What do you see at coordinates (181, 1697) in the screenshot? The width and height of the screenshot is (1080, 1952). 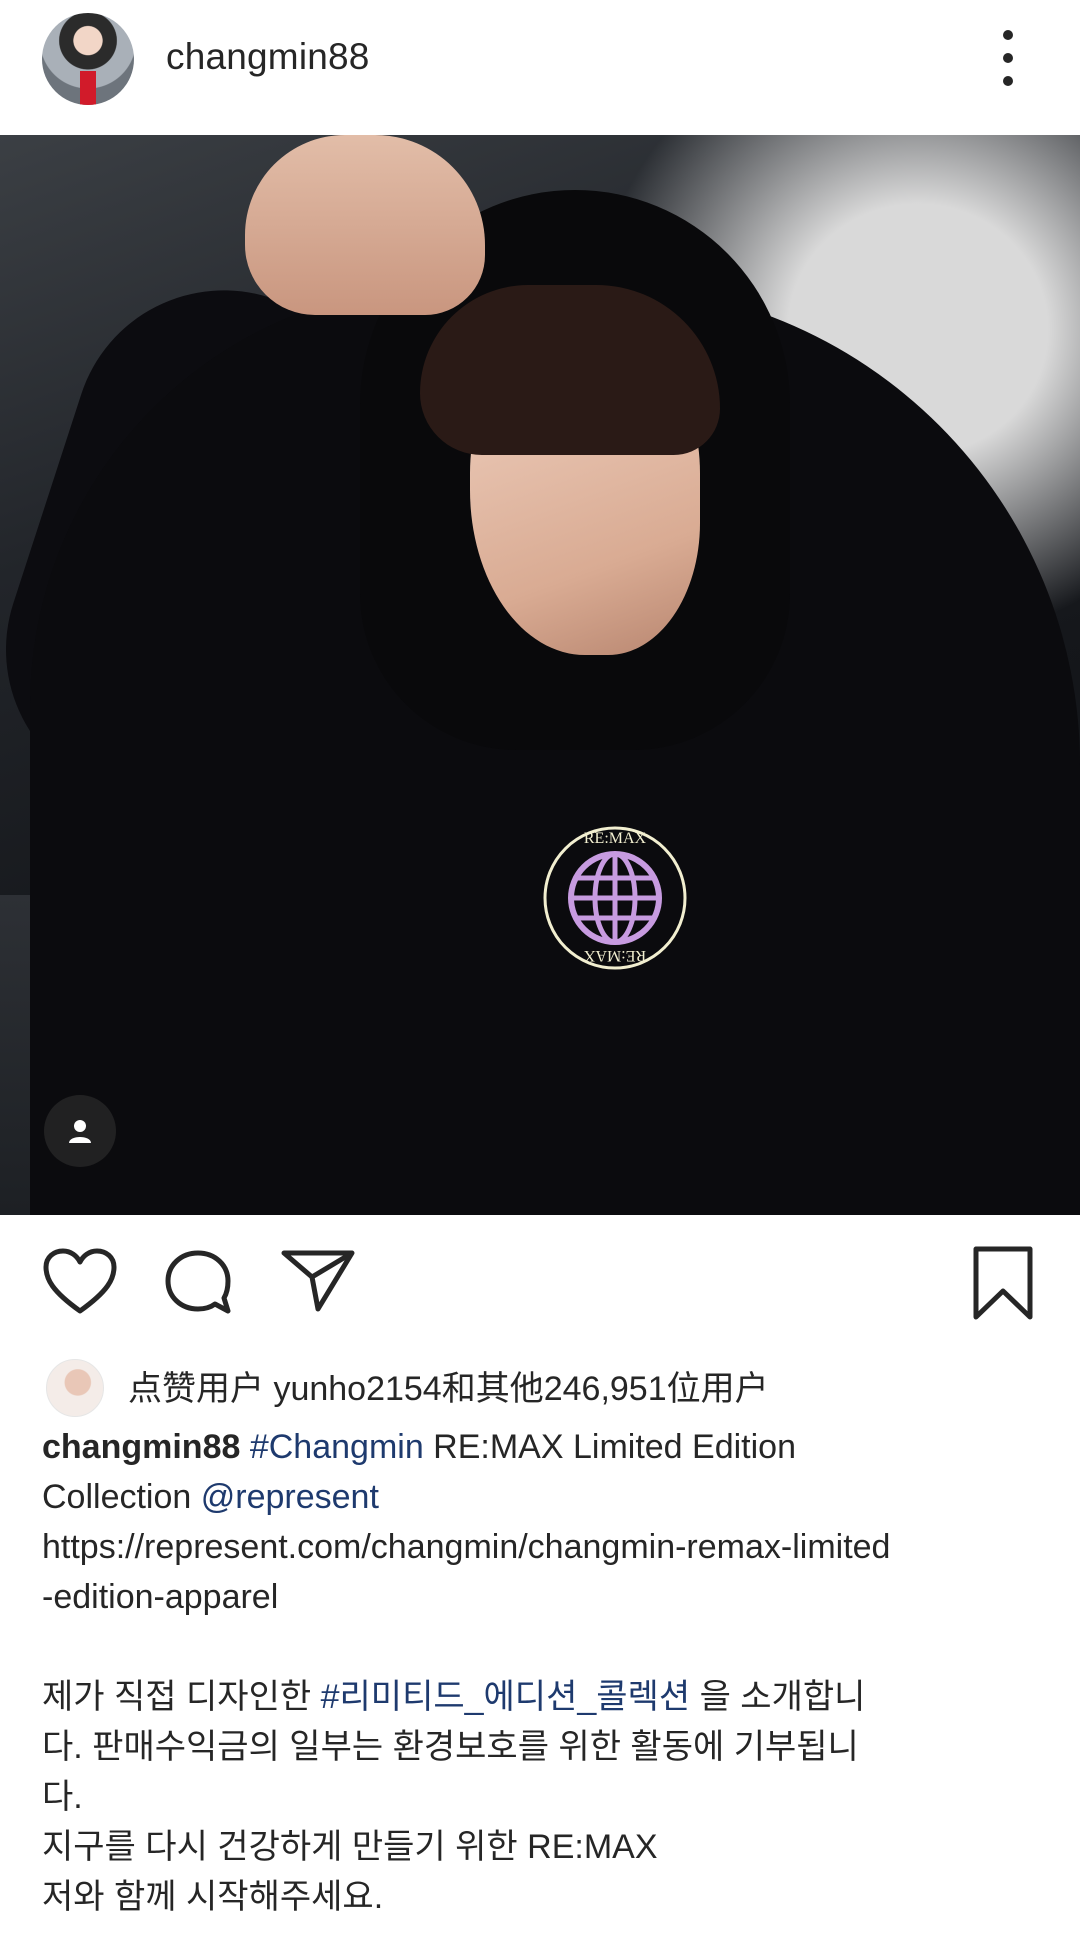 I see `caption-text: 제가 직접 디자인한` at bounding box center [181, 1697].